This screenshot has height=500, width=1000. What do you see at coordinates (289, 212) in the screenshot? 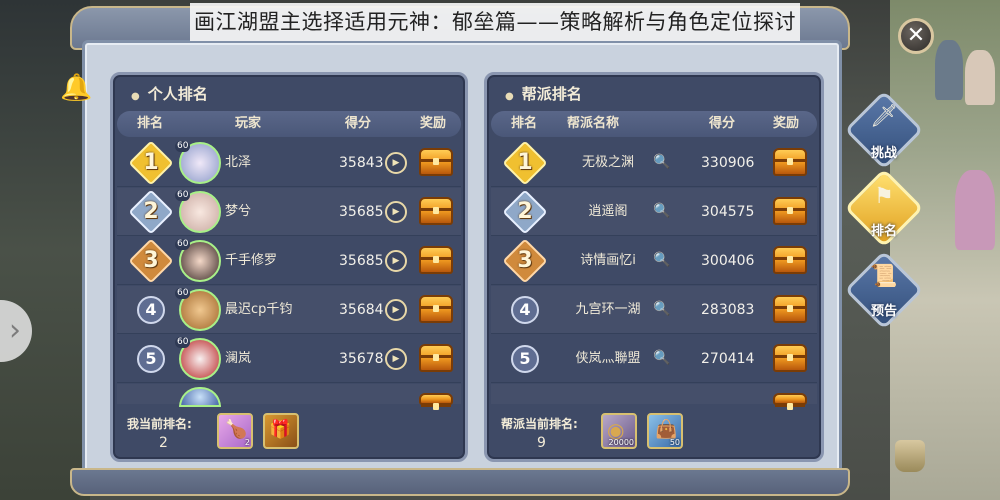
I see `table-row: 2 60 梦兮 35685 ▶` at bounding box center [289, 212].